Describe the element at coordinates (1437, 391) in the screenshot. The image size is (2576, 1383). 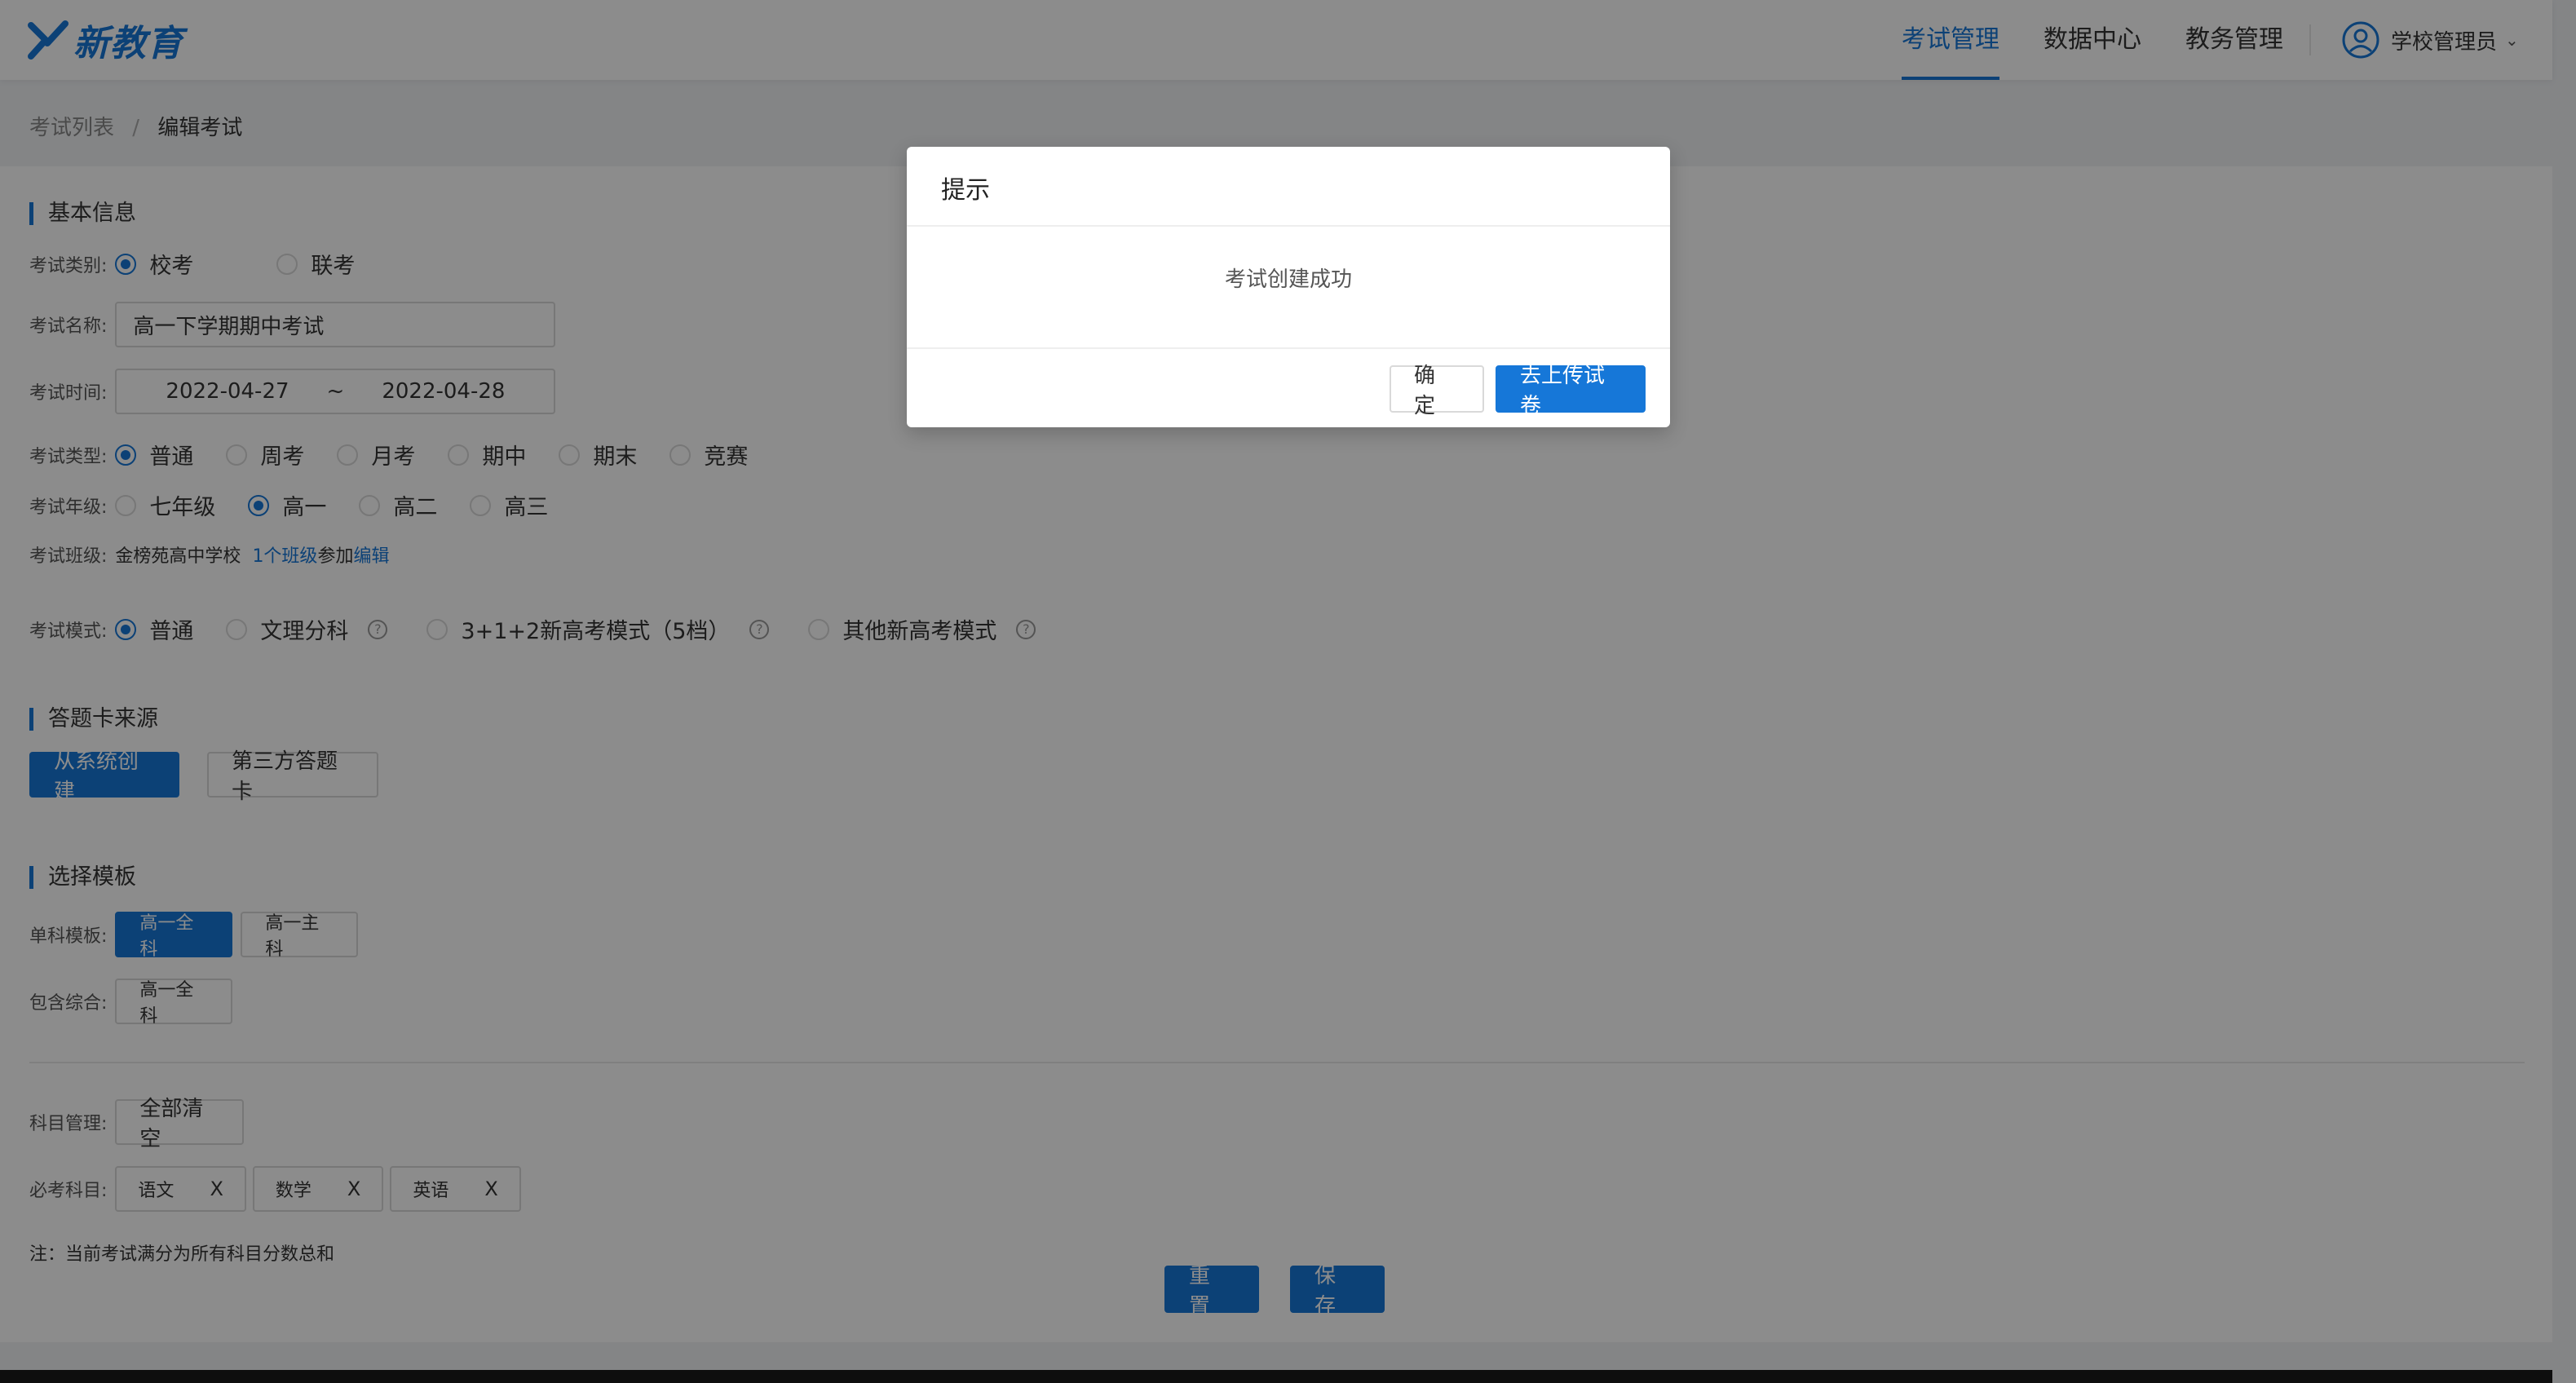
I see `dialog-confirm-button: 确 定` at that location.